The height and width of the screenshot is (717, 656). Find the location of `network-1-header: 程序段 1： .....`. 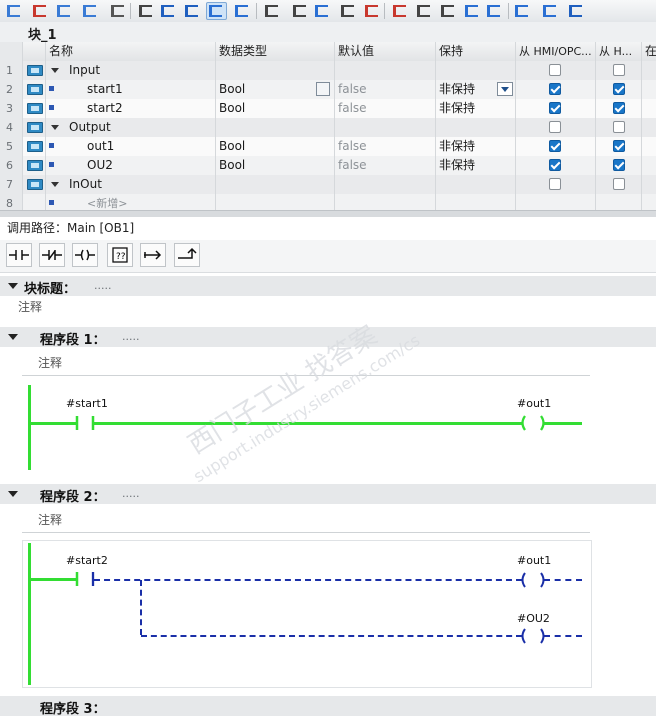

network-1-header: 程序段 1： ..... is located at coordinates (328, 337).